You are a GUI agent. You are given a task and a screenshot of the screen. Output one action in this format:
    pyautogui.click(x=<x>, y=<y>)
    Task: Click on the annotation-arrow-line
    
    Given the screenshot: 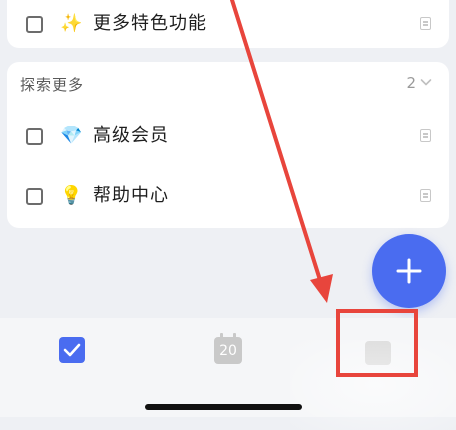 What is the action you would take?
    pyautogui.click(x=276, y=141)
    